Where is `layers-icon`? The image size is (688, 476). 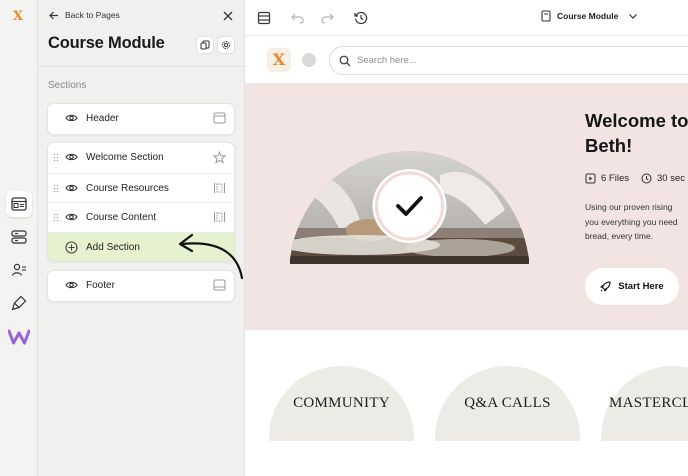
layers-icon is located at coordinates (264, 18).